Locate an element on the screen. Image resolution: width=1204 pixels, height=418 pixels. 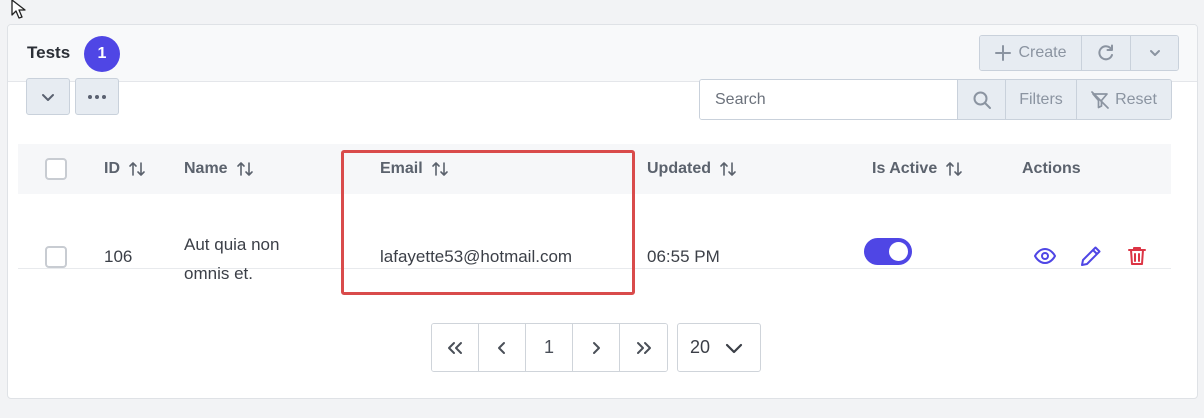
filters-label: Filters is located at coordinates (1041, 99).